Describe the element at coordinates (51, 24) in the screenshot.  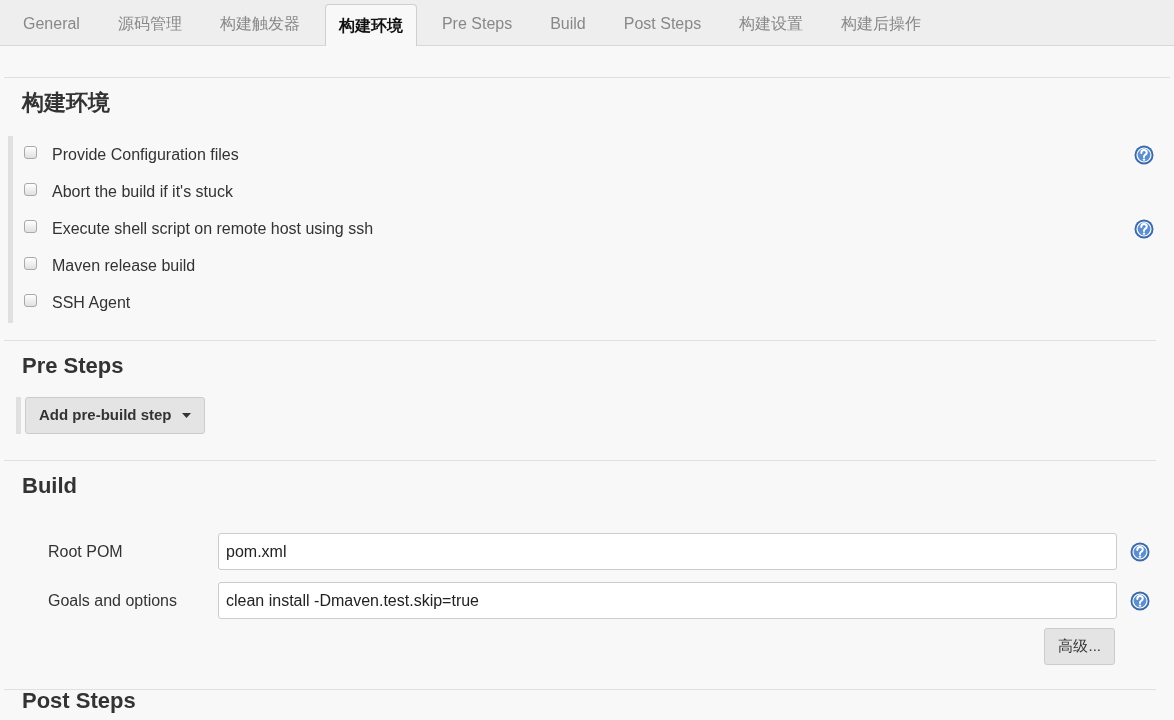
I see `tab: General` at that location.